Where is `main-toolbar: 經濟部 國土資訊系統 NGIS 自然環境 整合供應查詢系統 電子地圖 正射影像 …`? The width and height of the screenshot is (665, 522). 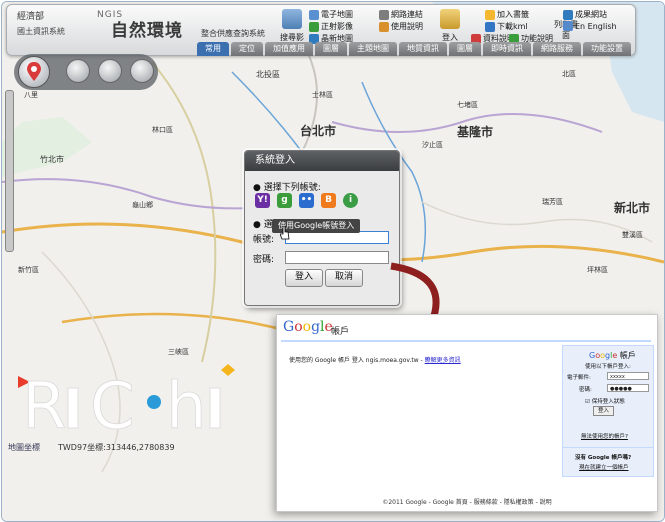
main-toolbar: 經濟部 國土資訊系統 NGIS 自然環境 整合供應查詢系統 電子地圖 正射影像 … is located at coordinates (321, 30).